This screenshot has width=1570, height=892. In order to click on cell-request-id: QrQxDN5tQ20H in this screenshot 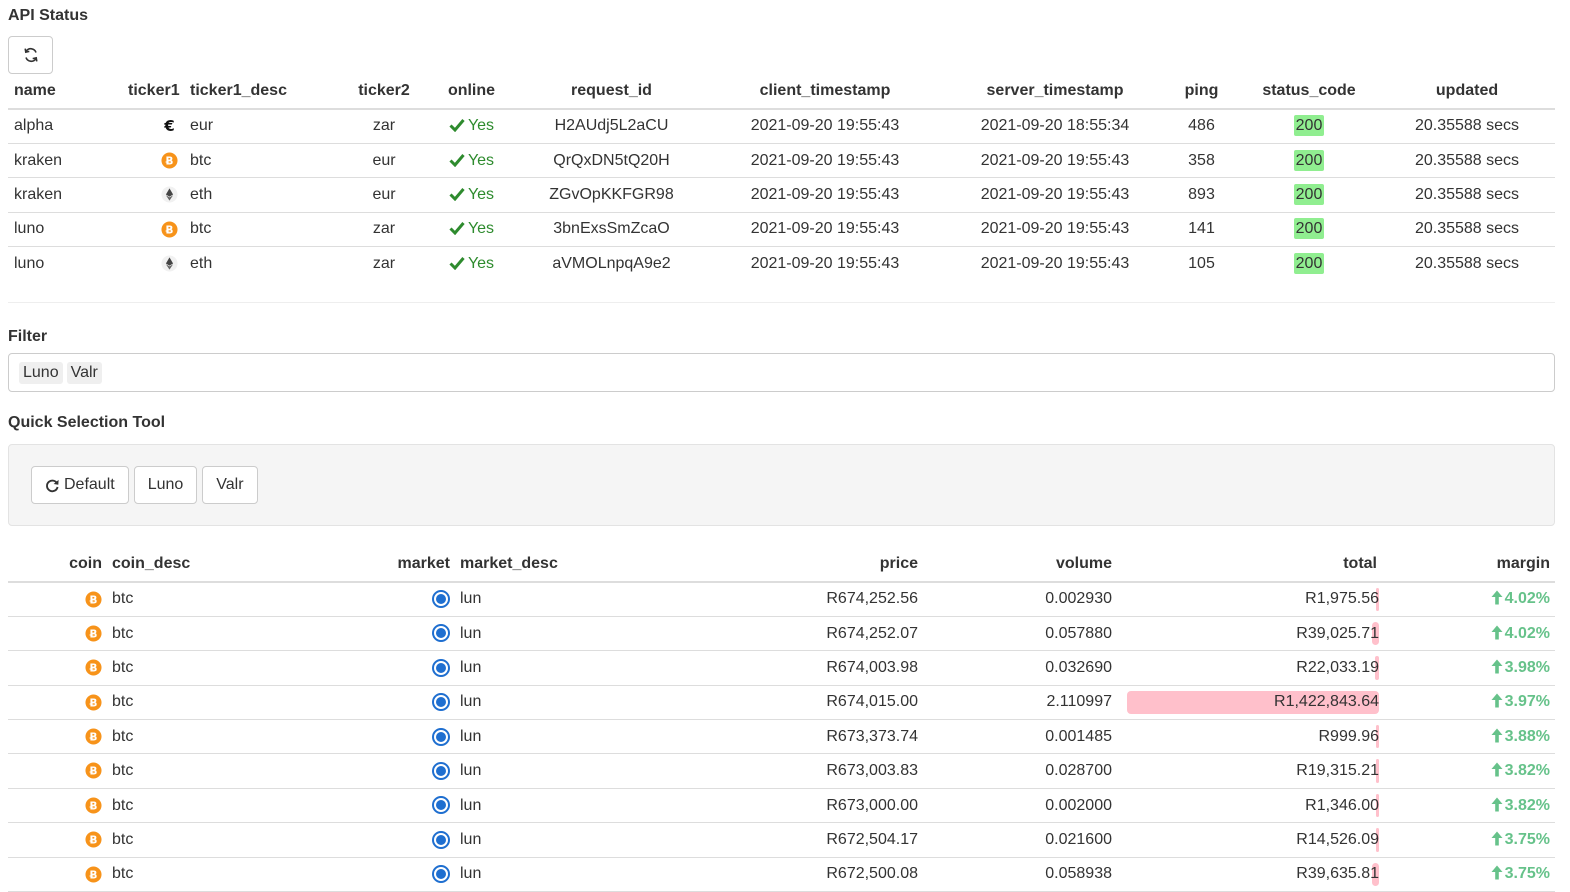, I will do `click(611, 161)`.